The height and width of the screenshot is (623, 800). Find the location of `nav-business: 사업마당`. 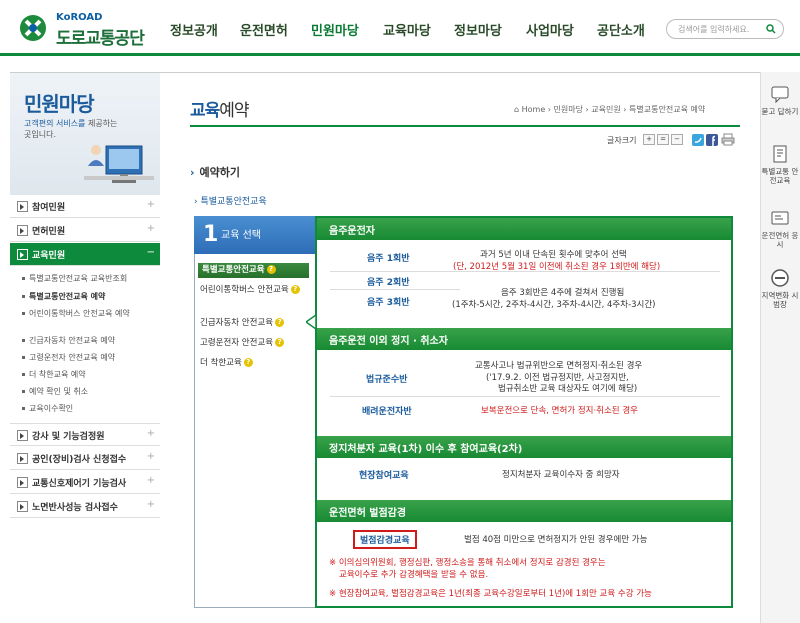

nav-business: 사업마당 is located at coordinates (550, 29).